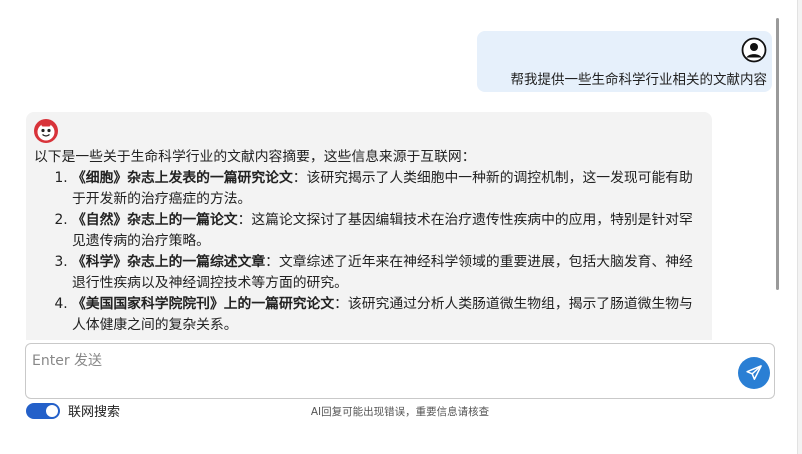  I want to click on message-composer, so click(400, 371).